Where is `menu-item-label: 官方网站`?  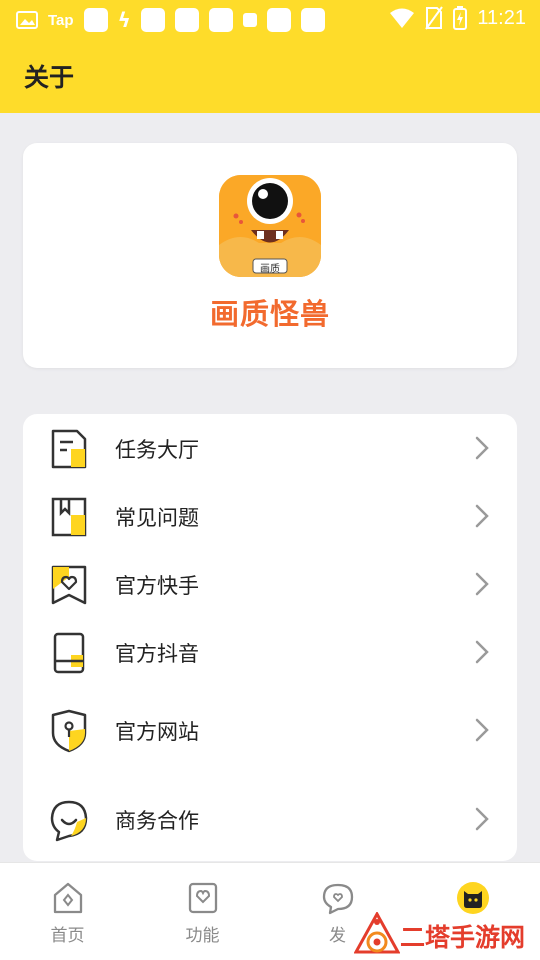
menu-item-label: 官方网站 is located at coordinates (157, 732).